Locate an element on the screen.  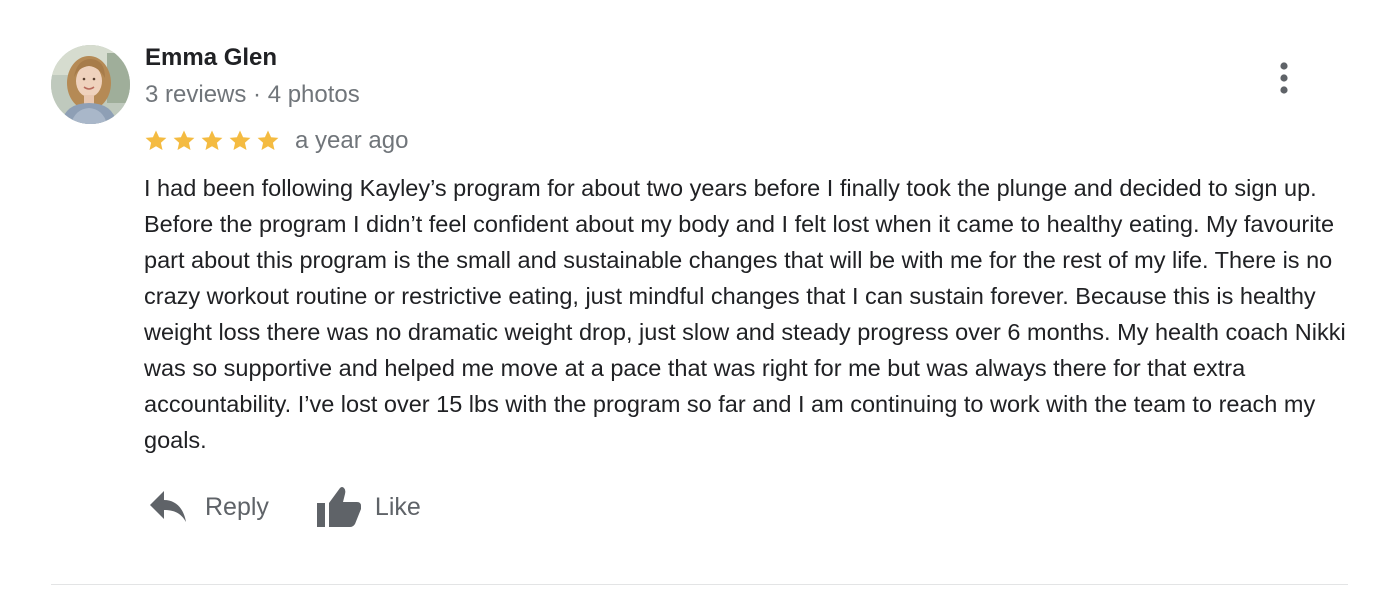
review-actions: Reply Like is located at coordinates (284, 507).